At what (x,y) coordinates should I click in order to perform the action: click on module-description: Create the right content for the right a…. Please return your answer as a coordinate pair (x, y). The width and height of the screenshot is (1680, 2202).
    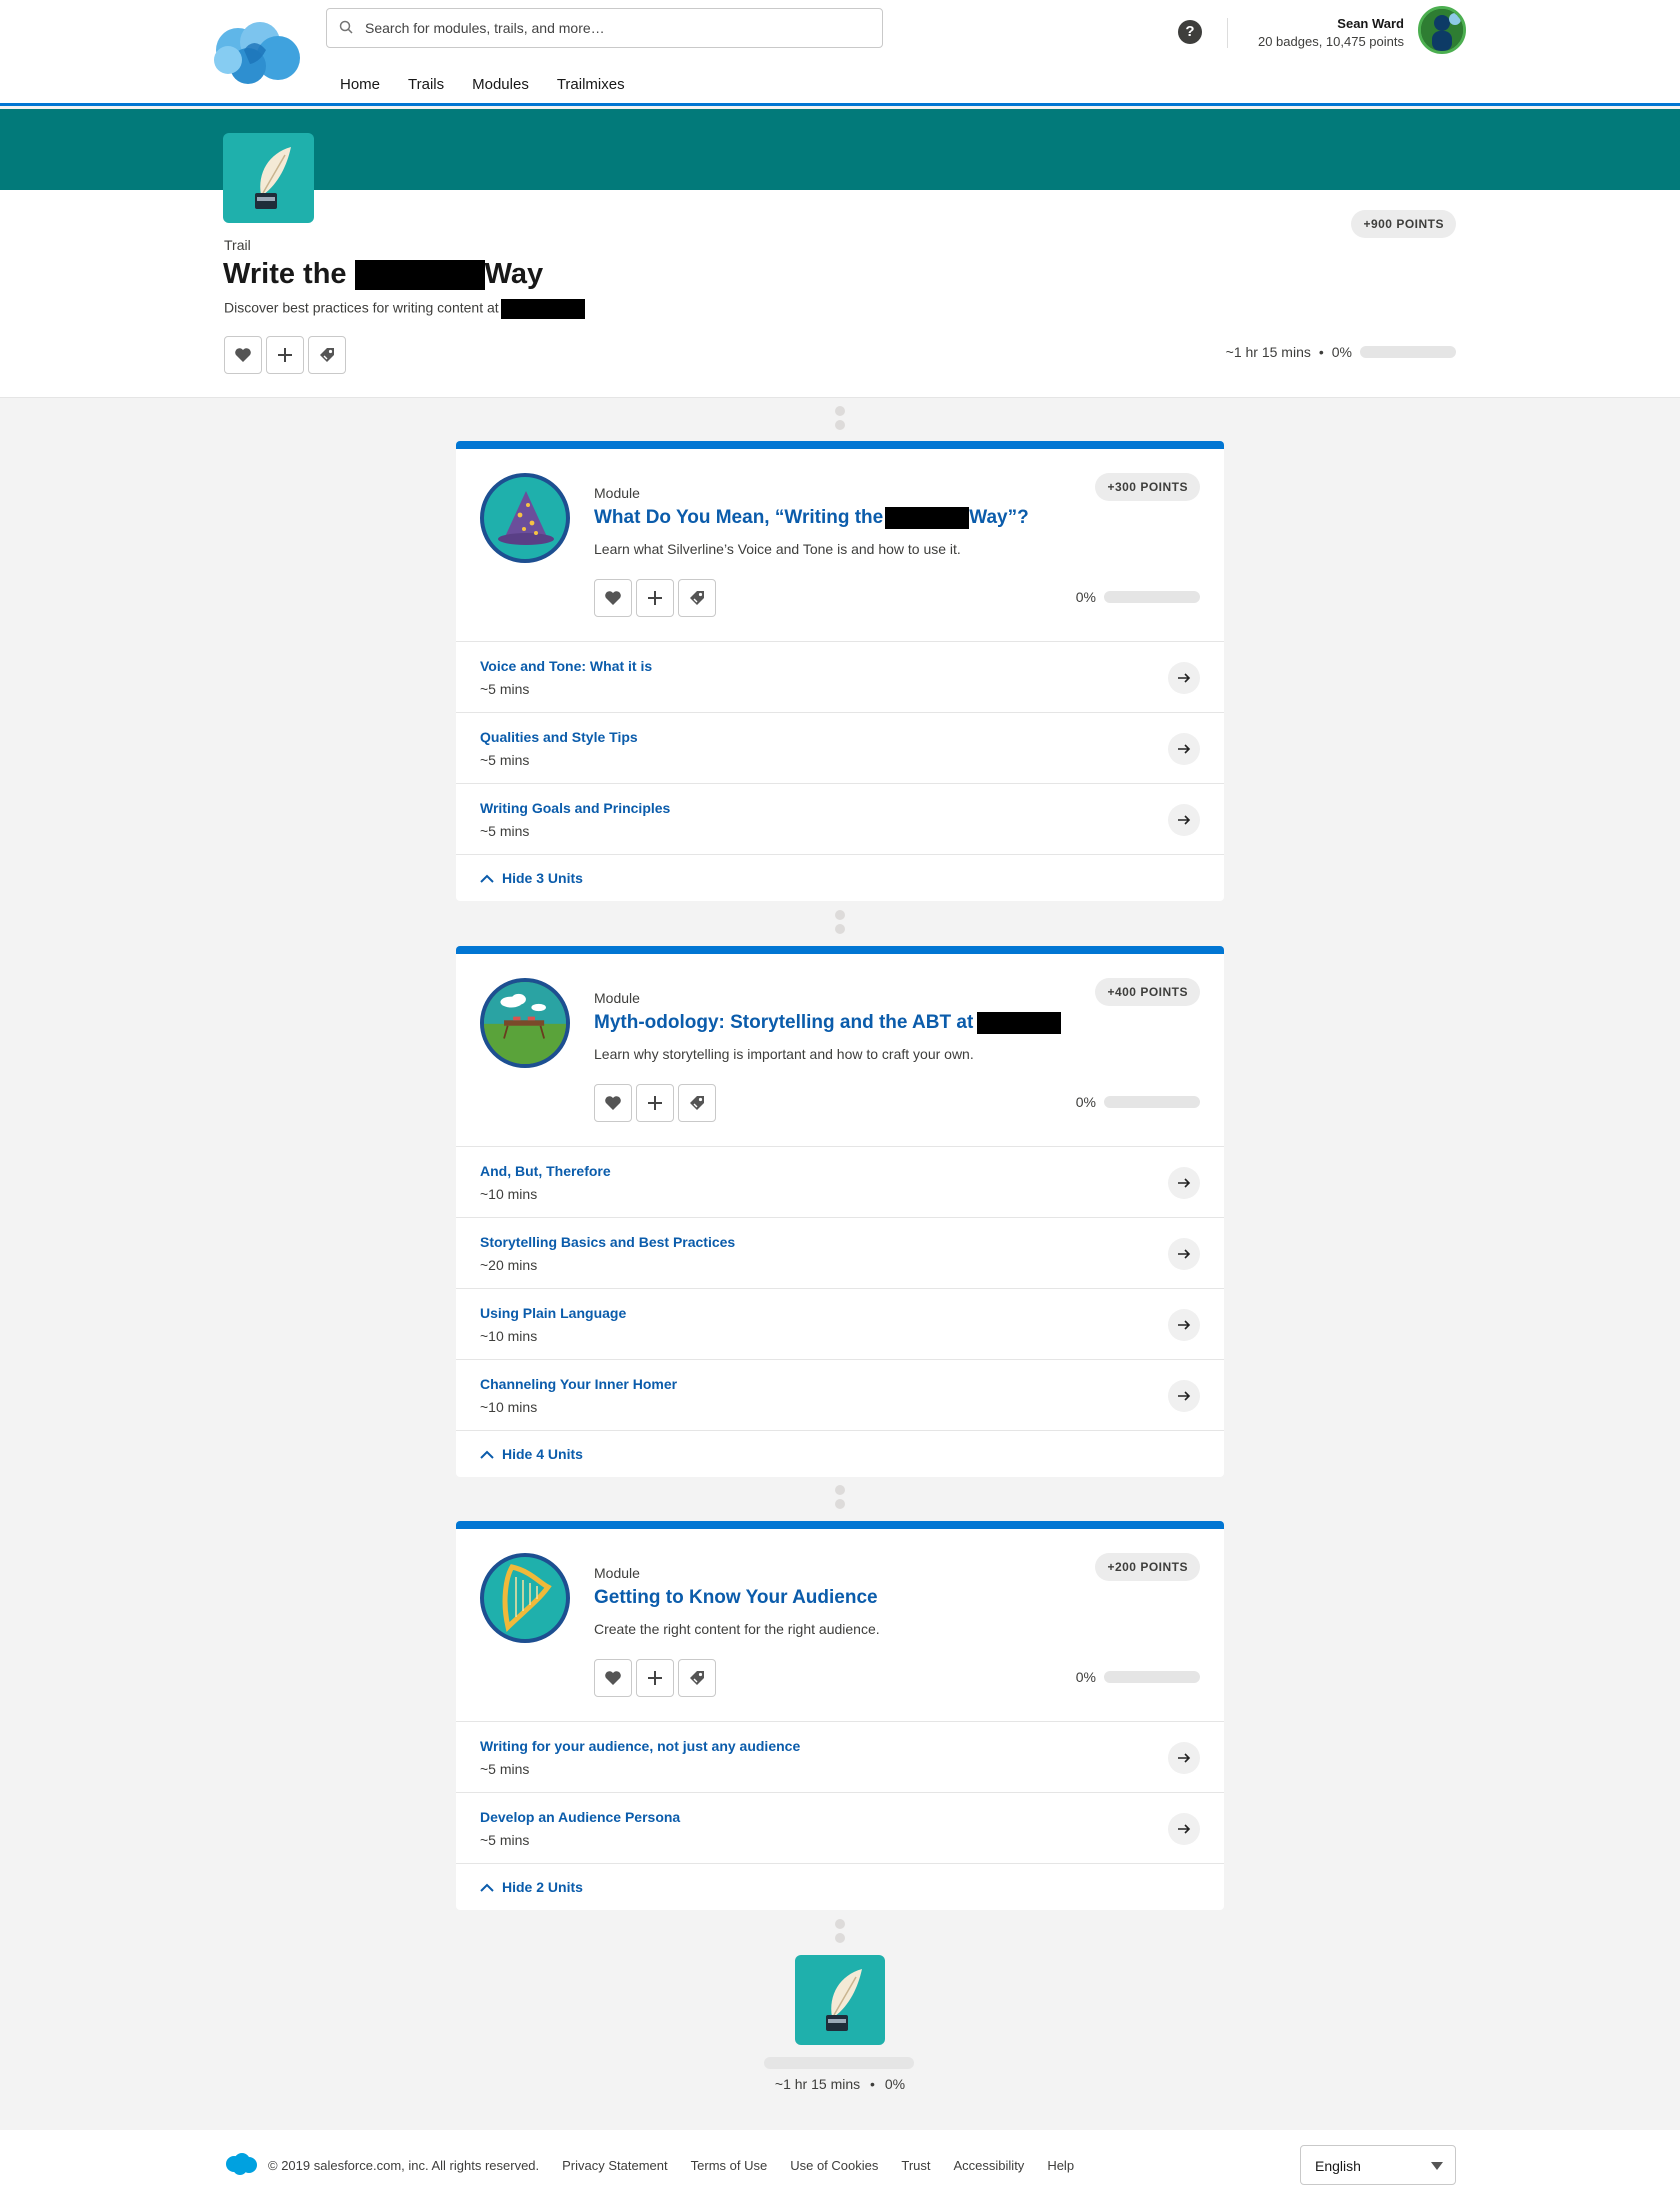
    Looking at the image, I should click on (737, 1629).